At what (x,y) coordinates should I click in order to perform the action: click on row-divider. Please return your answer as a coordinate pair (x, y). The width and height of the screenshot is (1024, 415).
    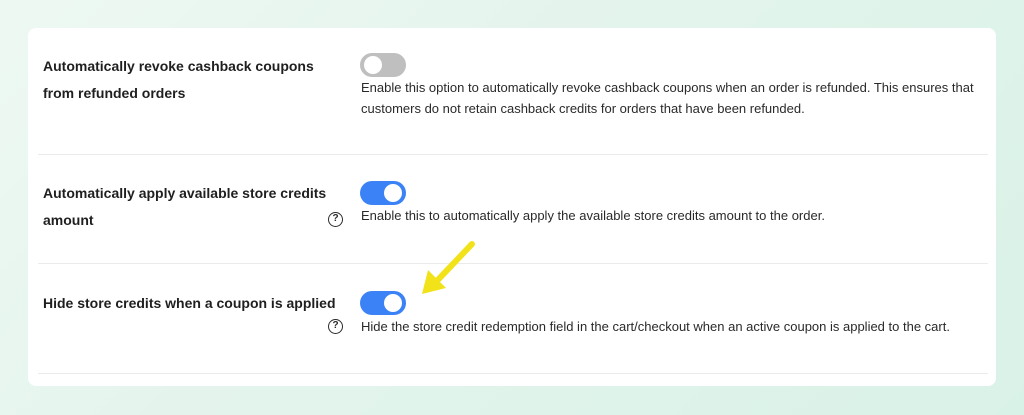
    Looking at the image, I should click on (513, 373).